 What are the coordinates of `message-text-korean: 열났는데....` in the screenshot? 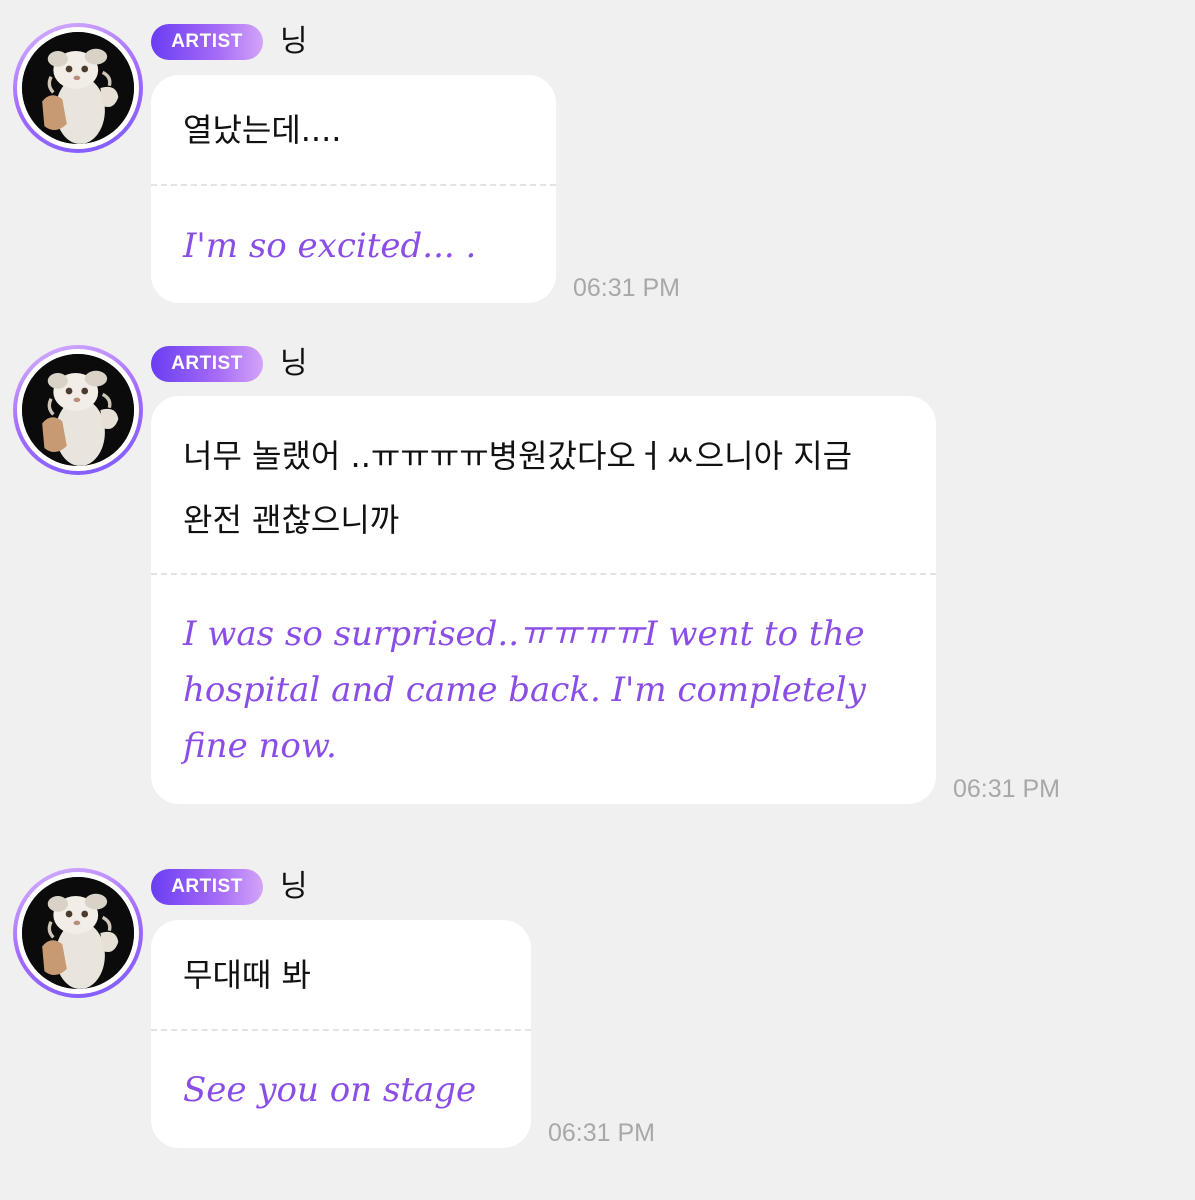 It's located at (262, 130).